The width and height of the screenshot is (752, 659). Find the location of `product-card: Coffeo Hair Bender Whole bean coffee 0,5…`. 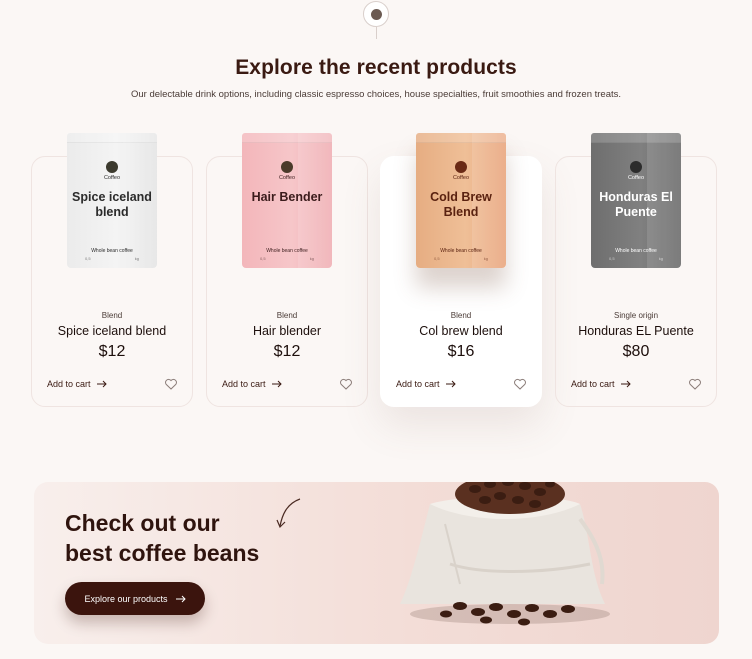

product-card: Coffeo Hair Bender Whole bean coffee 0,5… is located at coordinates (287, 270).